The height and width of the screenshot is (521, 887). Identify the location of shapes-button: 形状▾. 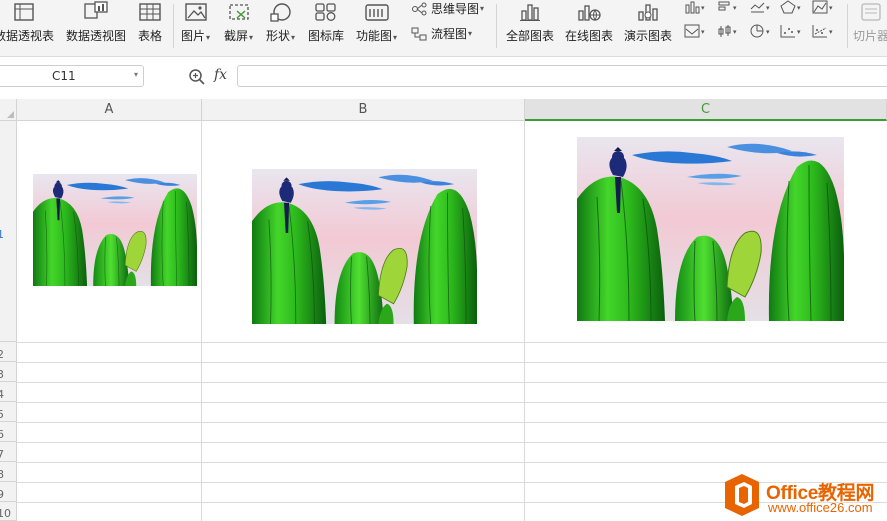
(280, 22).